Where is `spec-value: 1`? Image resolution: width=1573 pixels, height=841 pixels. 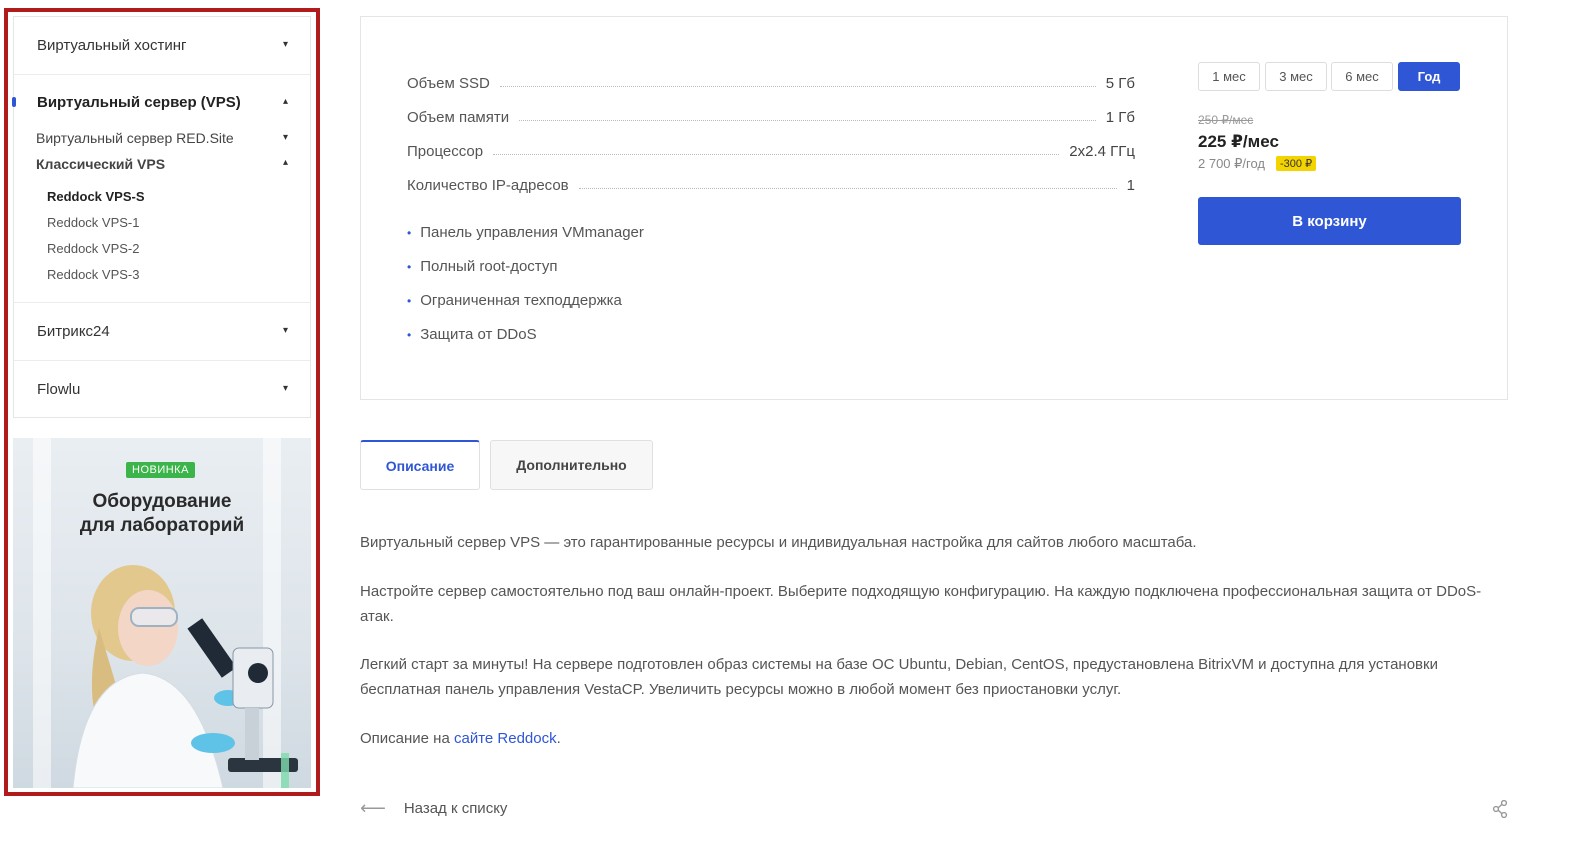 spec-value: 1 is located at coordinates (1130, 185).